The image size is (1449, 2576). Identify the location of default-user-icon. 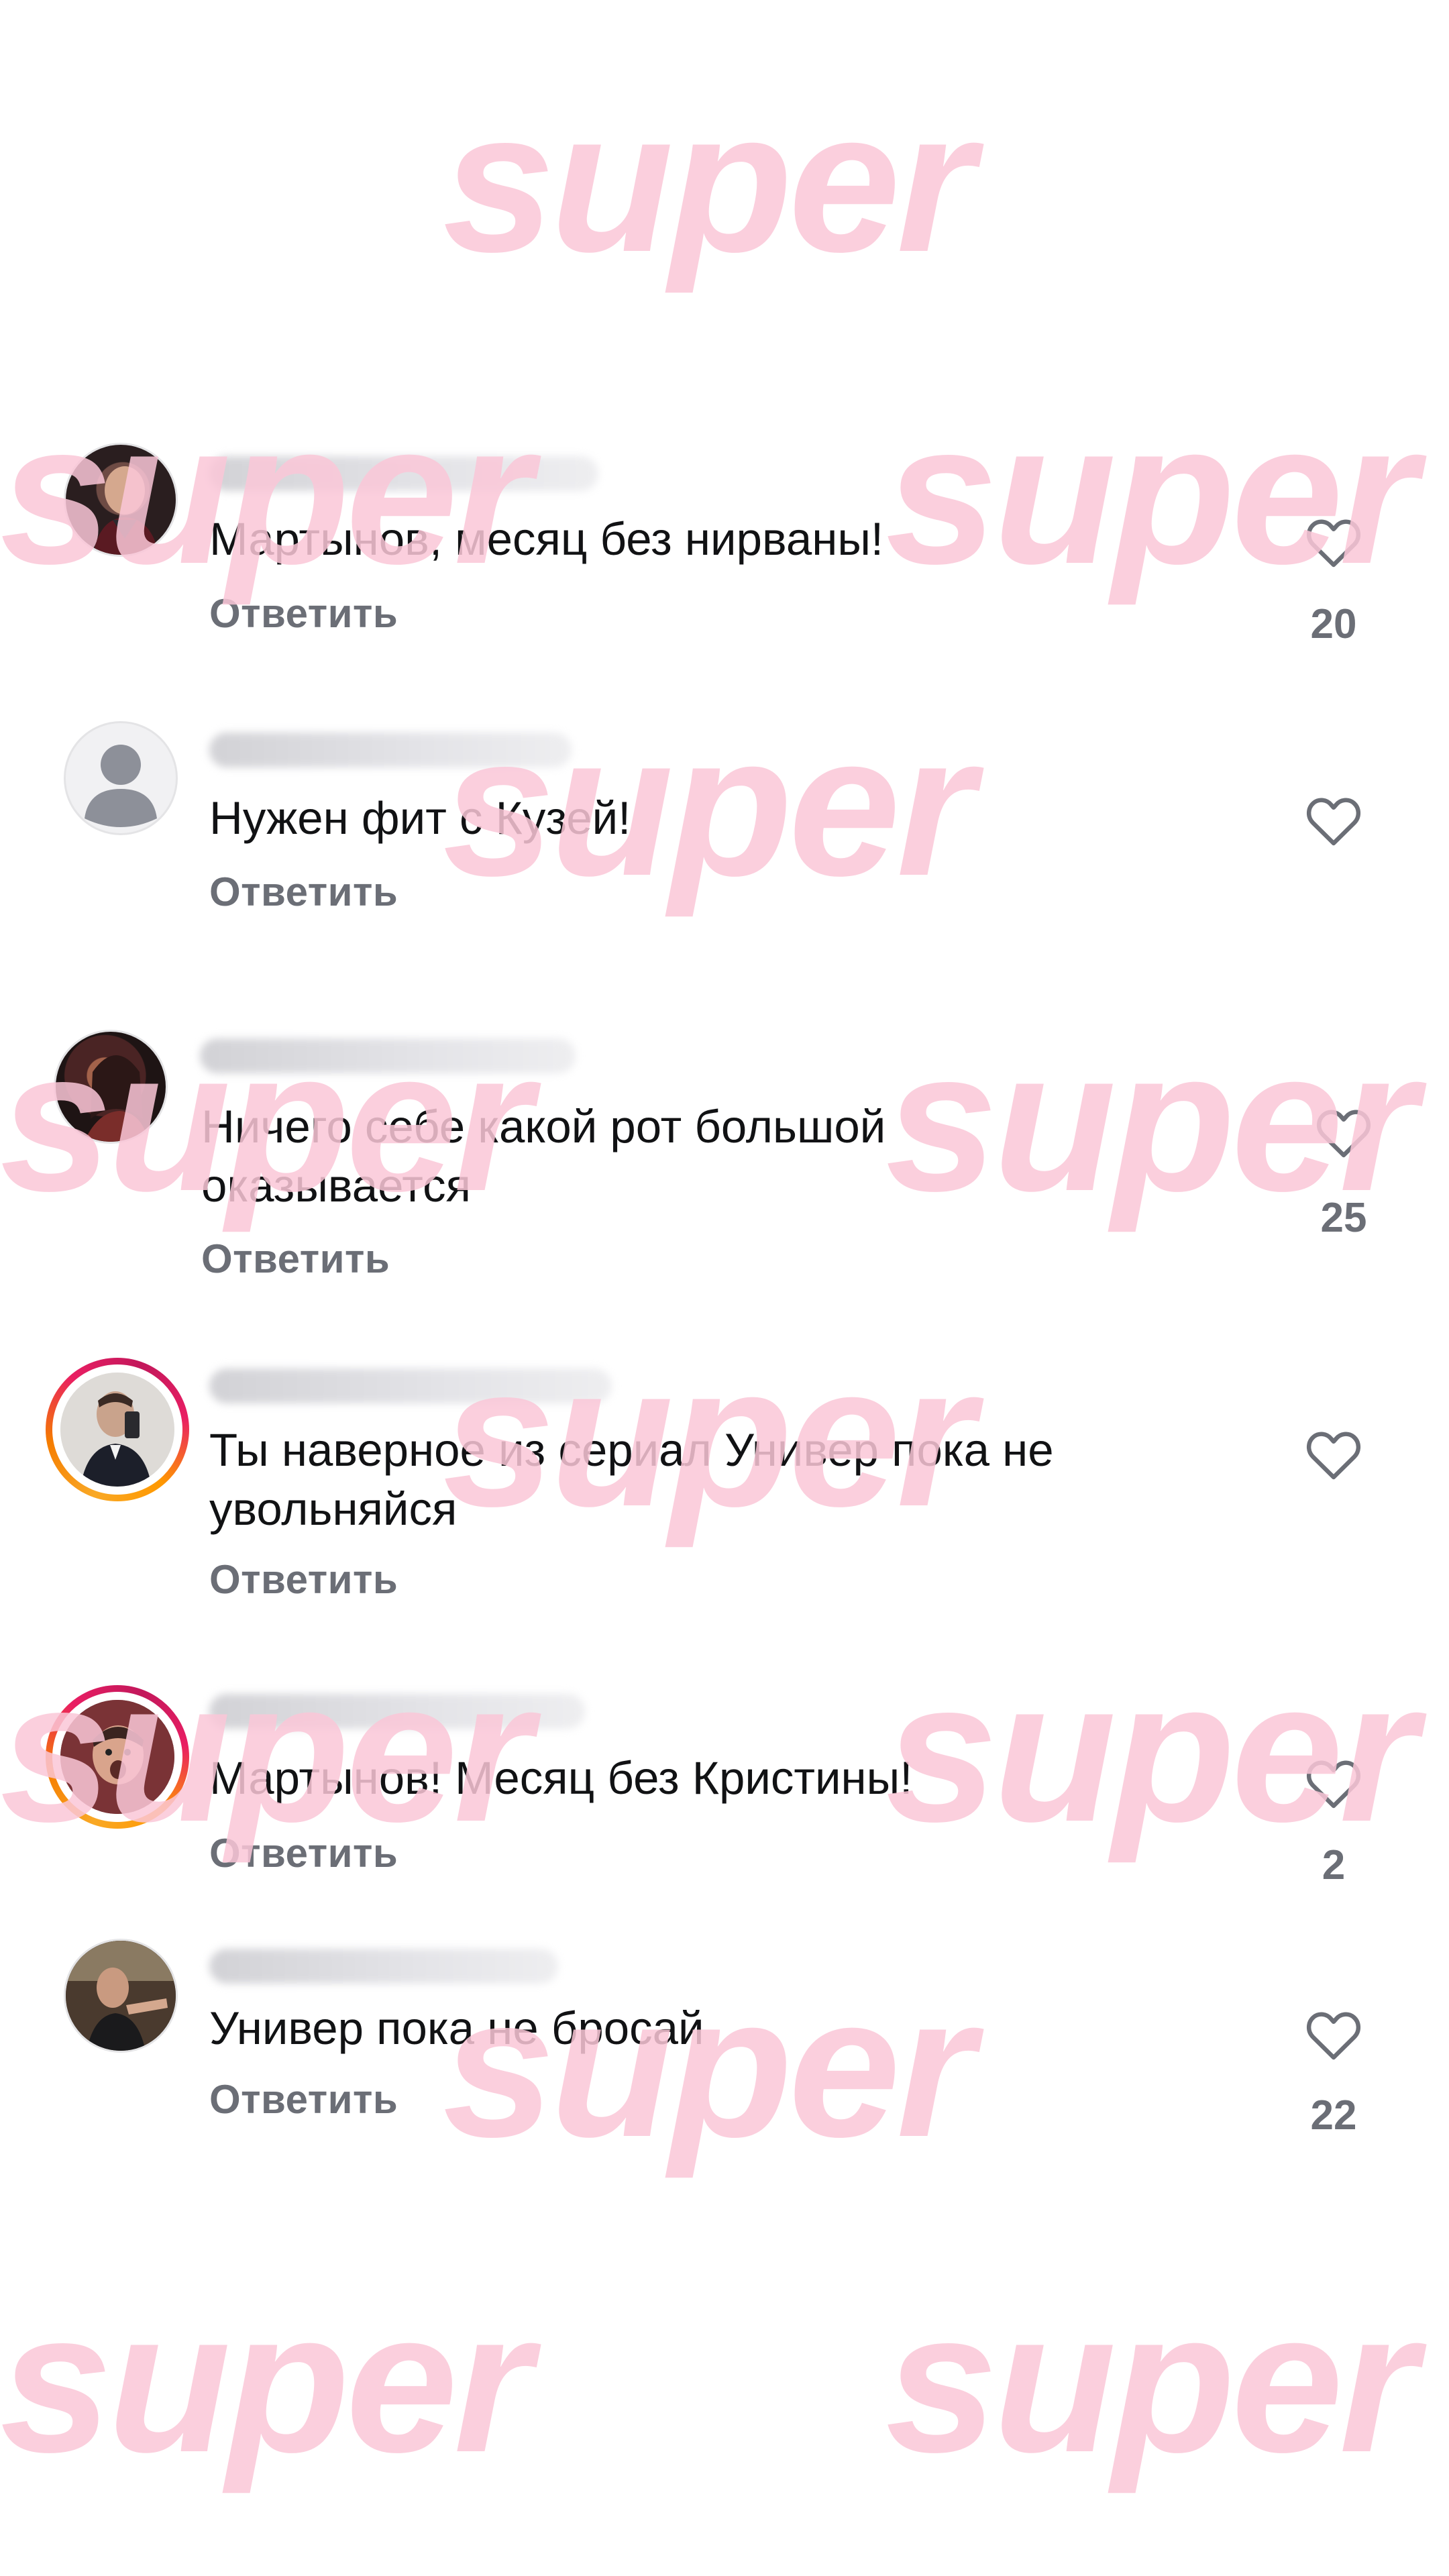
(121, 778).